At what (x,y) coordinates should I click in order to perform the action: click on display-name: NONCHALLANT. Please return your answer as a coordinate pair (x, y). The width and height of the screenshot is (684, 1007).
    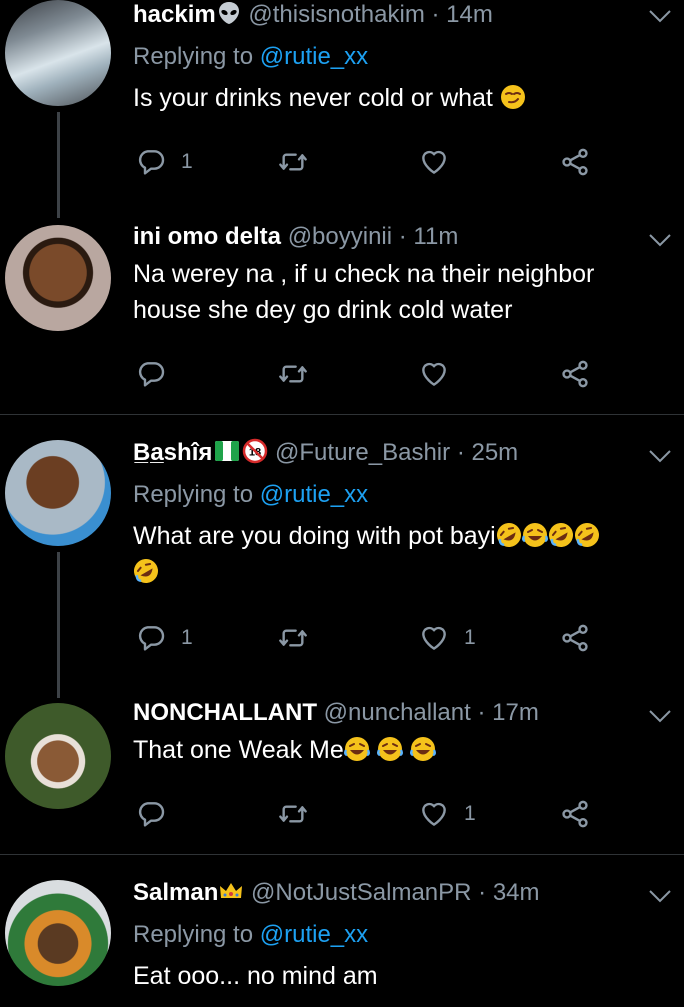
    Looking at the image, I should click on (225, 712).